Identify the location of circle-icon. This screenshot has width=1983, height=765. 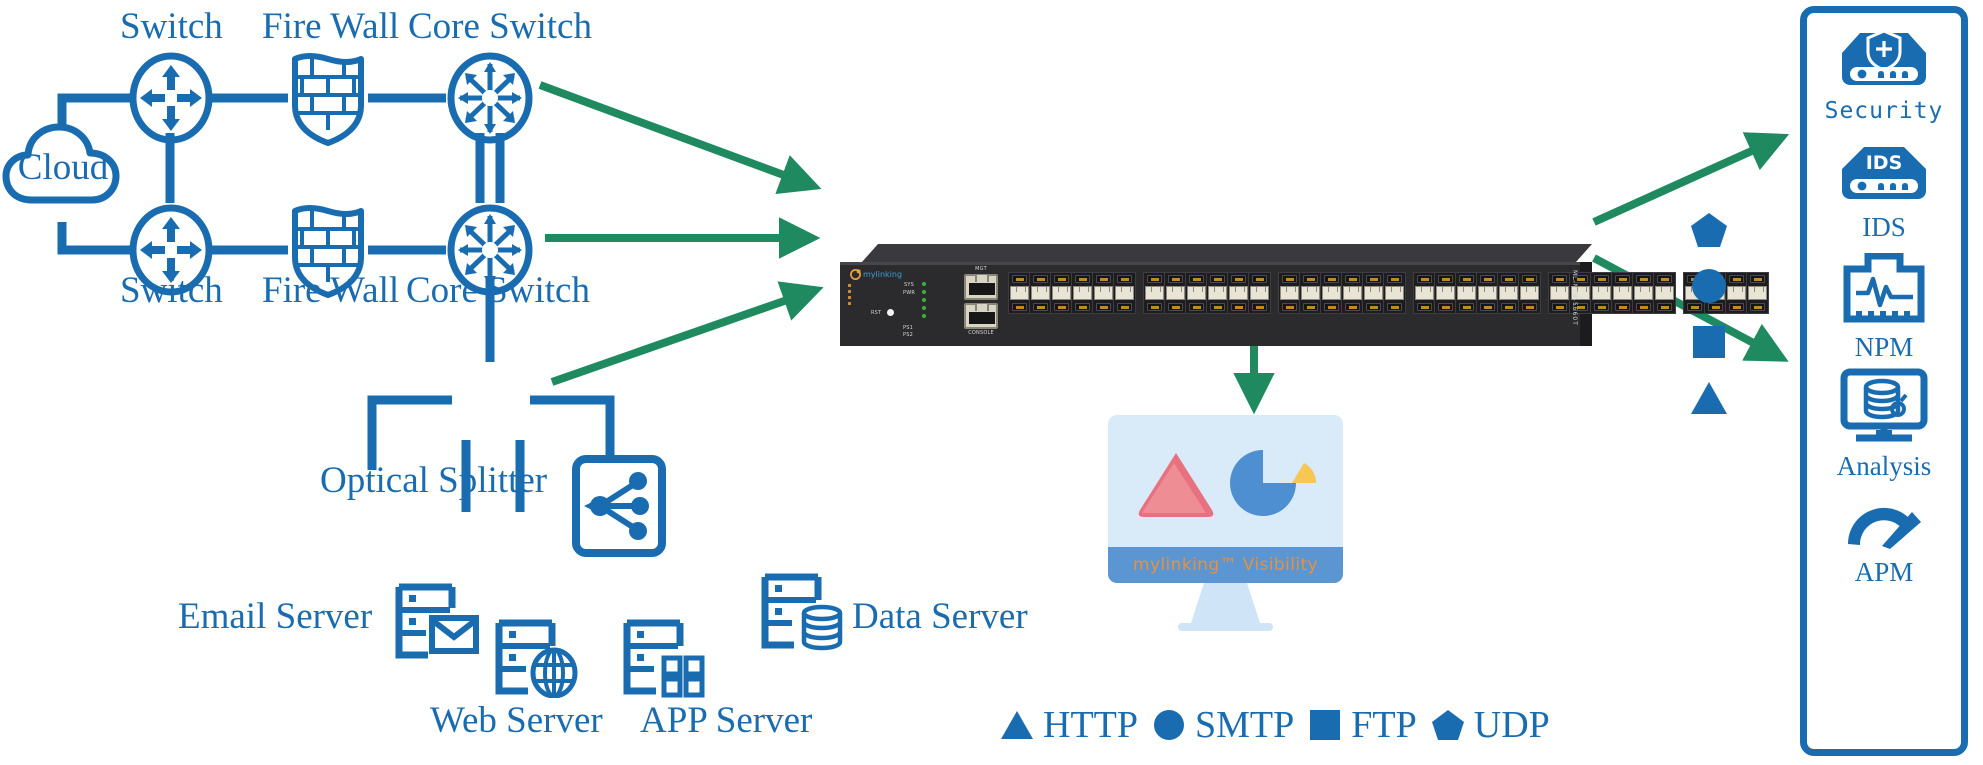
(1169, 725).